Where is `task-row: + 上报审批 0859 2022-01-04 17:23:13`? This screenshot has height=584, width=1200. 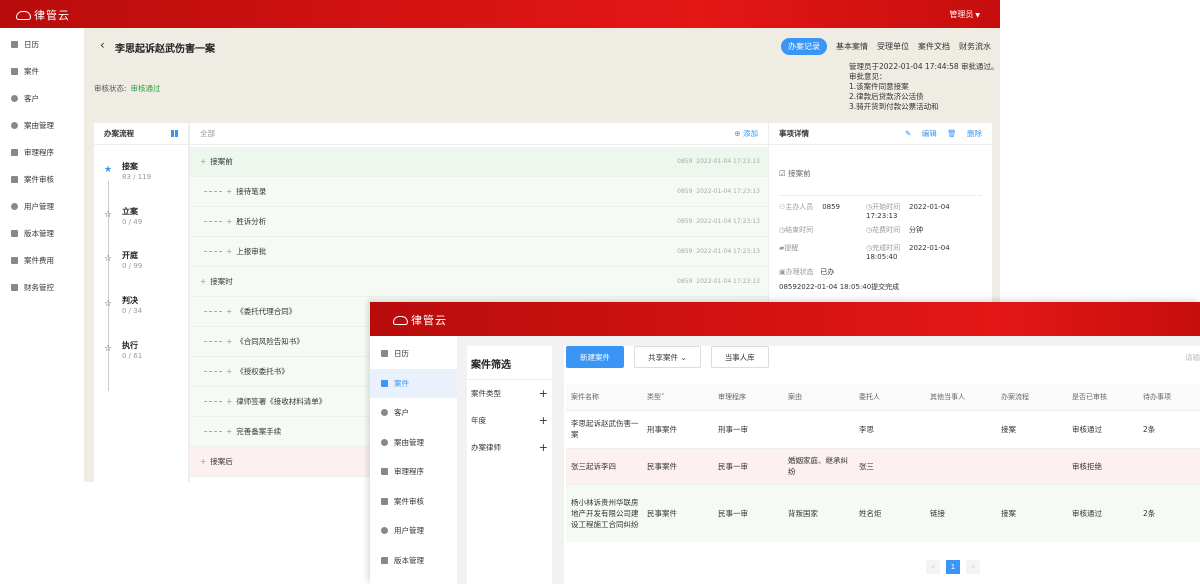 task-row: + 上报审批 0859 2022-01-04 17:23:13 is located at coordinates (479, 252).